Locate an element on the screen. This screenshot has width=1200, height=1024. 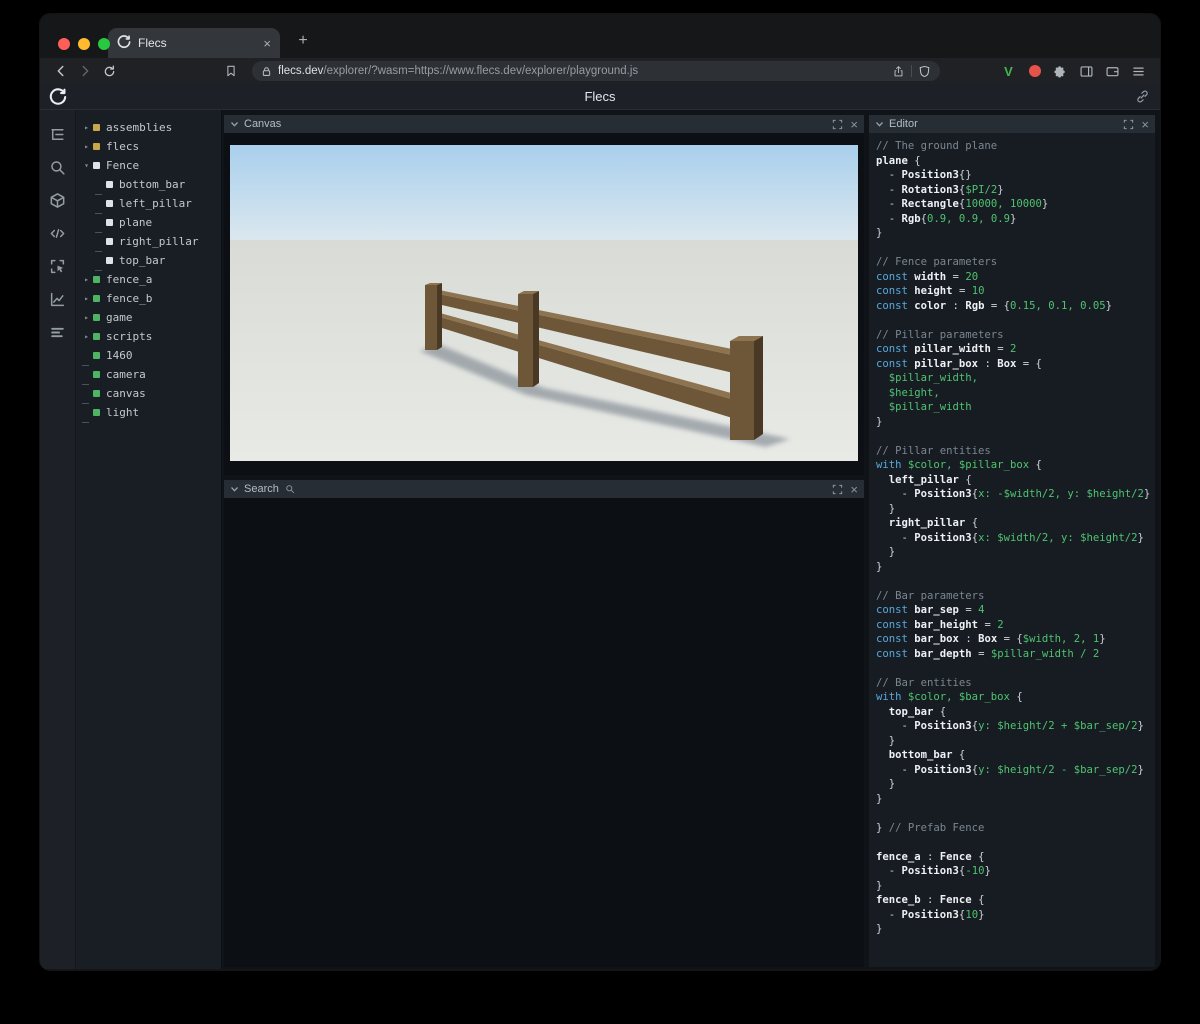
inspector-icon is located at coordinates (58, 266).